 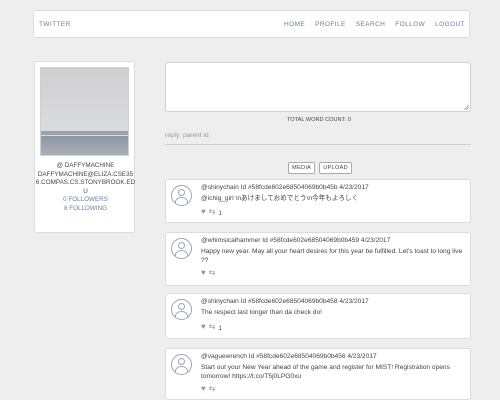 What do you see at coordinates (349, 120) in the screenshot?
I see `word-count-value: 0` at bounding box center [349, 120].